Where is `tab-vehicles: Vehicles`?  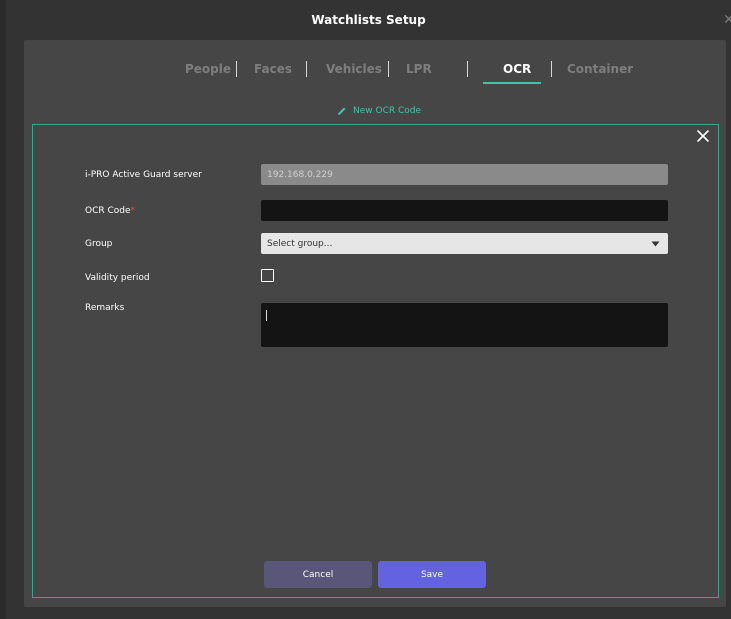 tab-vehicles: Vehicles is located at coordinates (354, 69).